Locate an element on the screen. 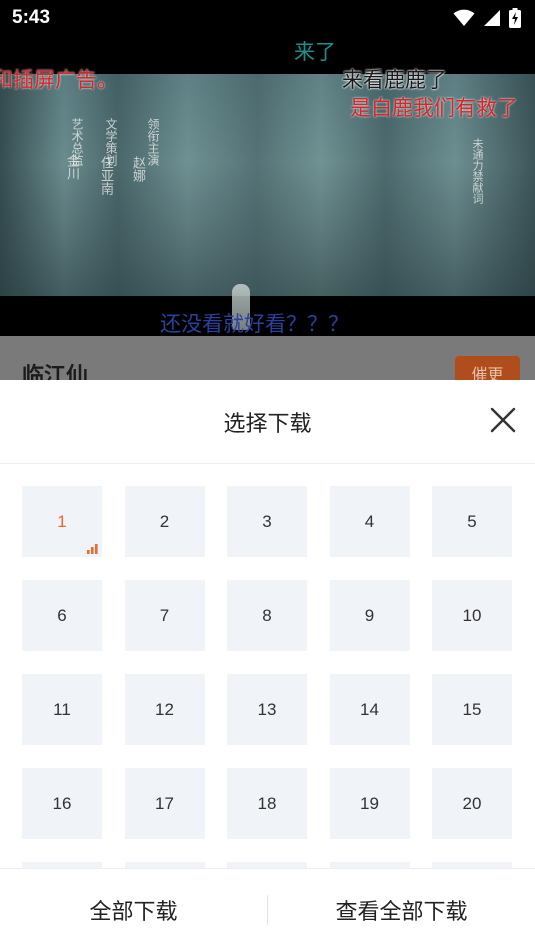 Image resolution: width=535 pixels, height=951 pixels. sheet-title: 选择下载 is located at coordinates (267, 424).